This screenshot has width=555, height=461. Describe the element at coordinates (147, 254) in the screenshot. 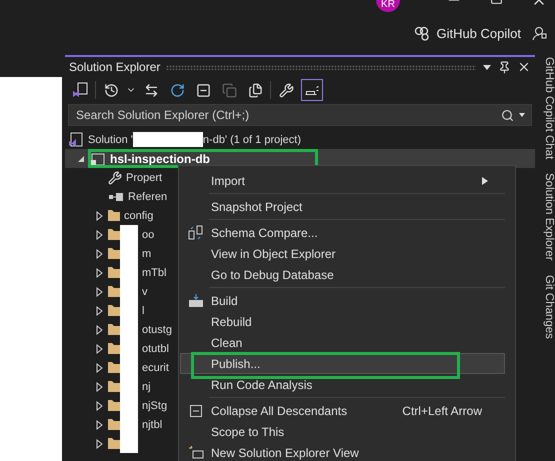

I see `tree-item-label: m` at that location.